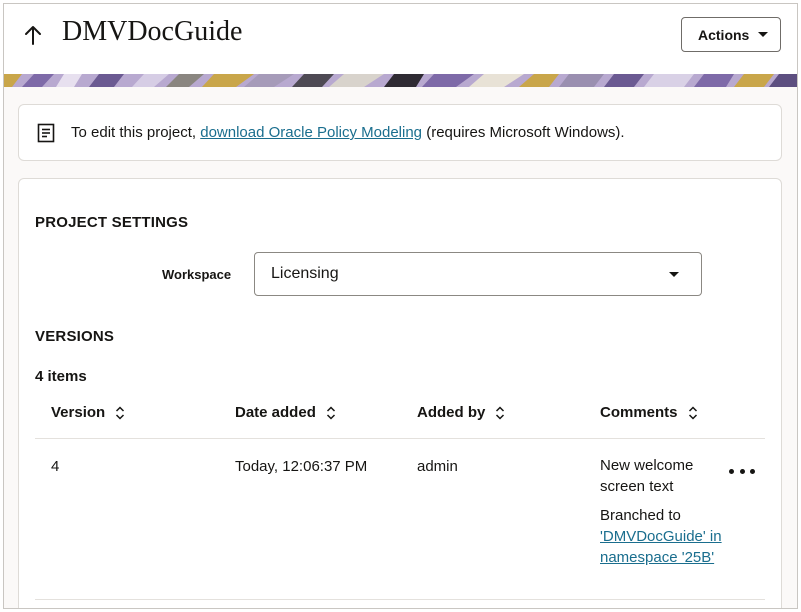 This screenshot has width=801, height=612. I want to click on actions-button: Actions, so click(731, 34).